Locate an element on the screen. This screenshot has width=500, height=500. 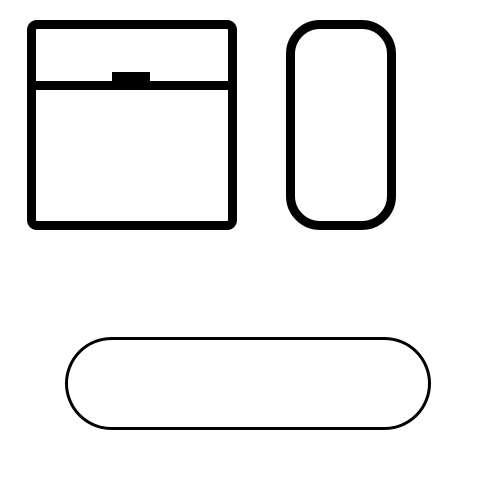
tall-rounded-rectangle-shape is located at coordinates (341, 125).